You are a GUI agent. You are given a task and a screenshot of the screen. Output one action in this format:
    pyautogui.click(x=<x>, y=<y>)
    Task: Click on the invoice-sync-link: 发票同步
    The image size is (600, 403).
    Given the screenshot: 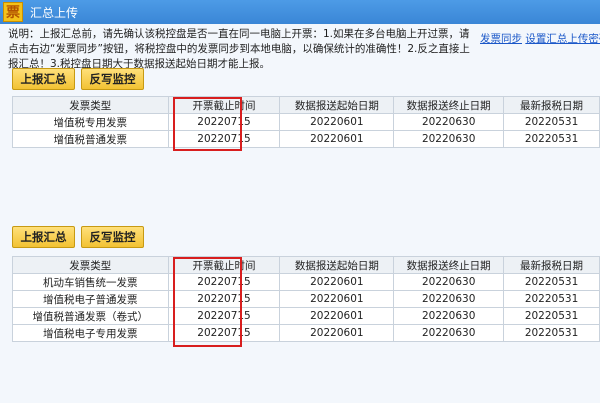 What is the action you would take?
    pyautogui.click(x=501, y=39)
    